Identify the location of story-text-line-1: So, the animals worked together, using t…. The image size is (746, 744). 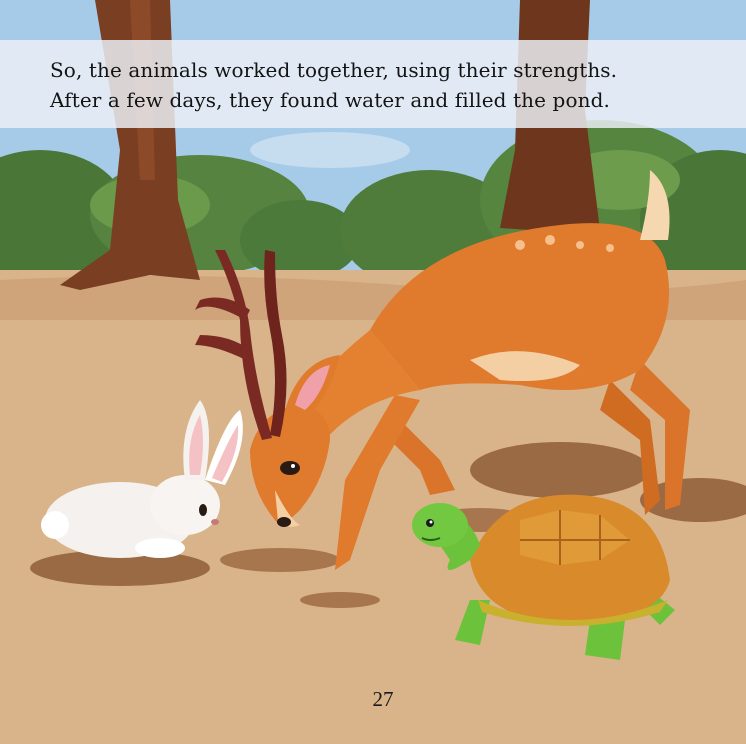
(334, 70).